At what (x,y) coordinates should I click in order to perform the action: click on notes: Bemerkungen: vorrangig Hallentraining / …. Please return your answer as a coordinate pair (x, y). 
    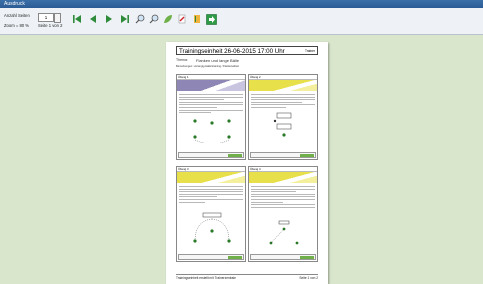
    Looking at the image, I should click on (207, 66).